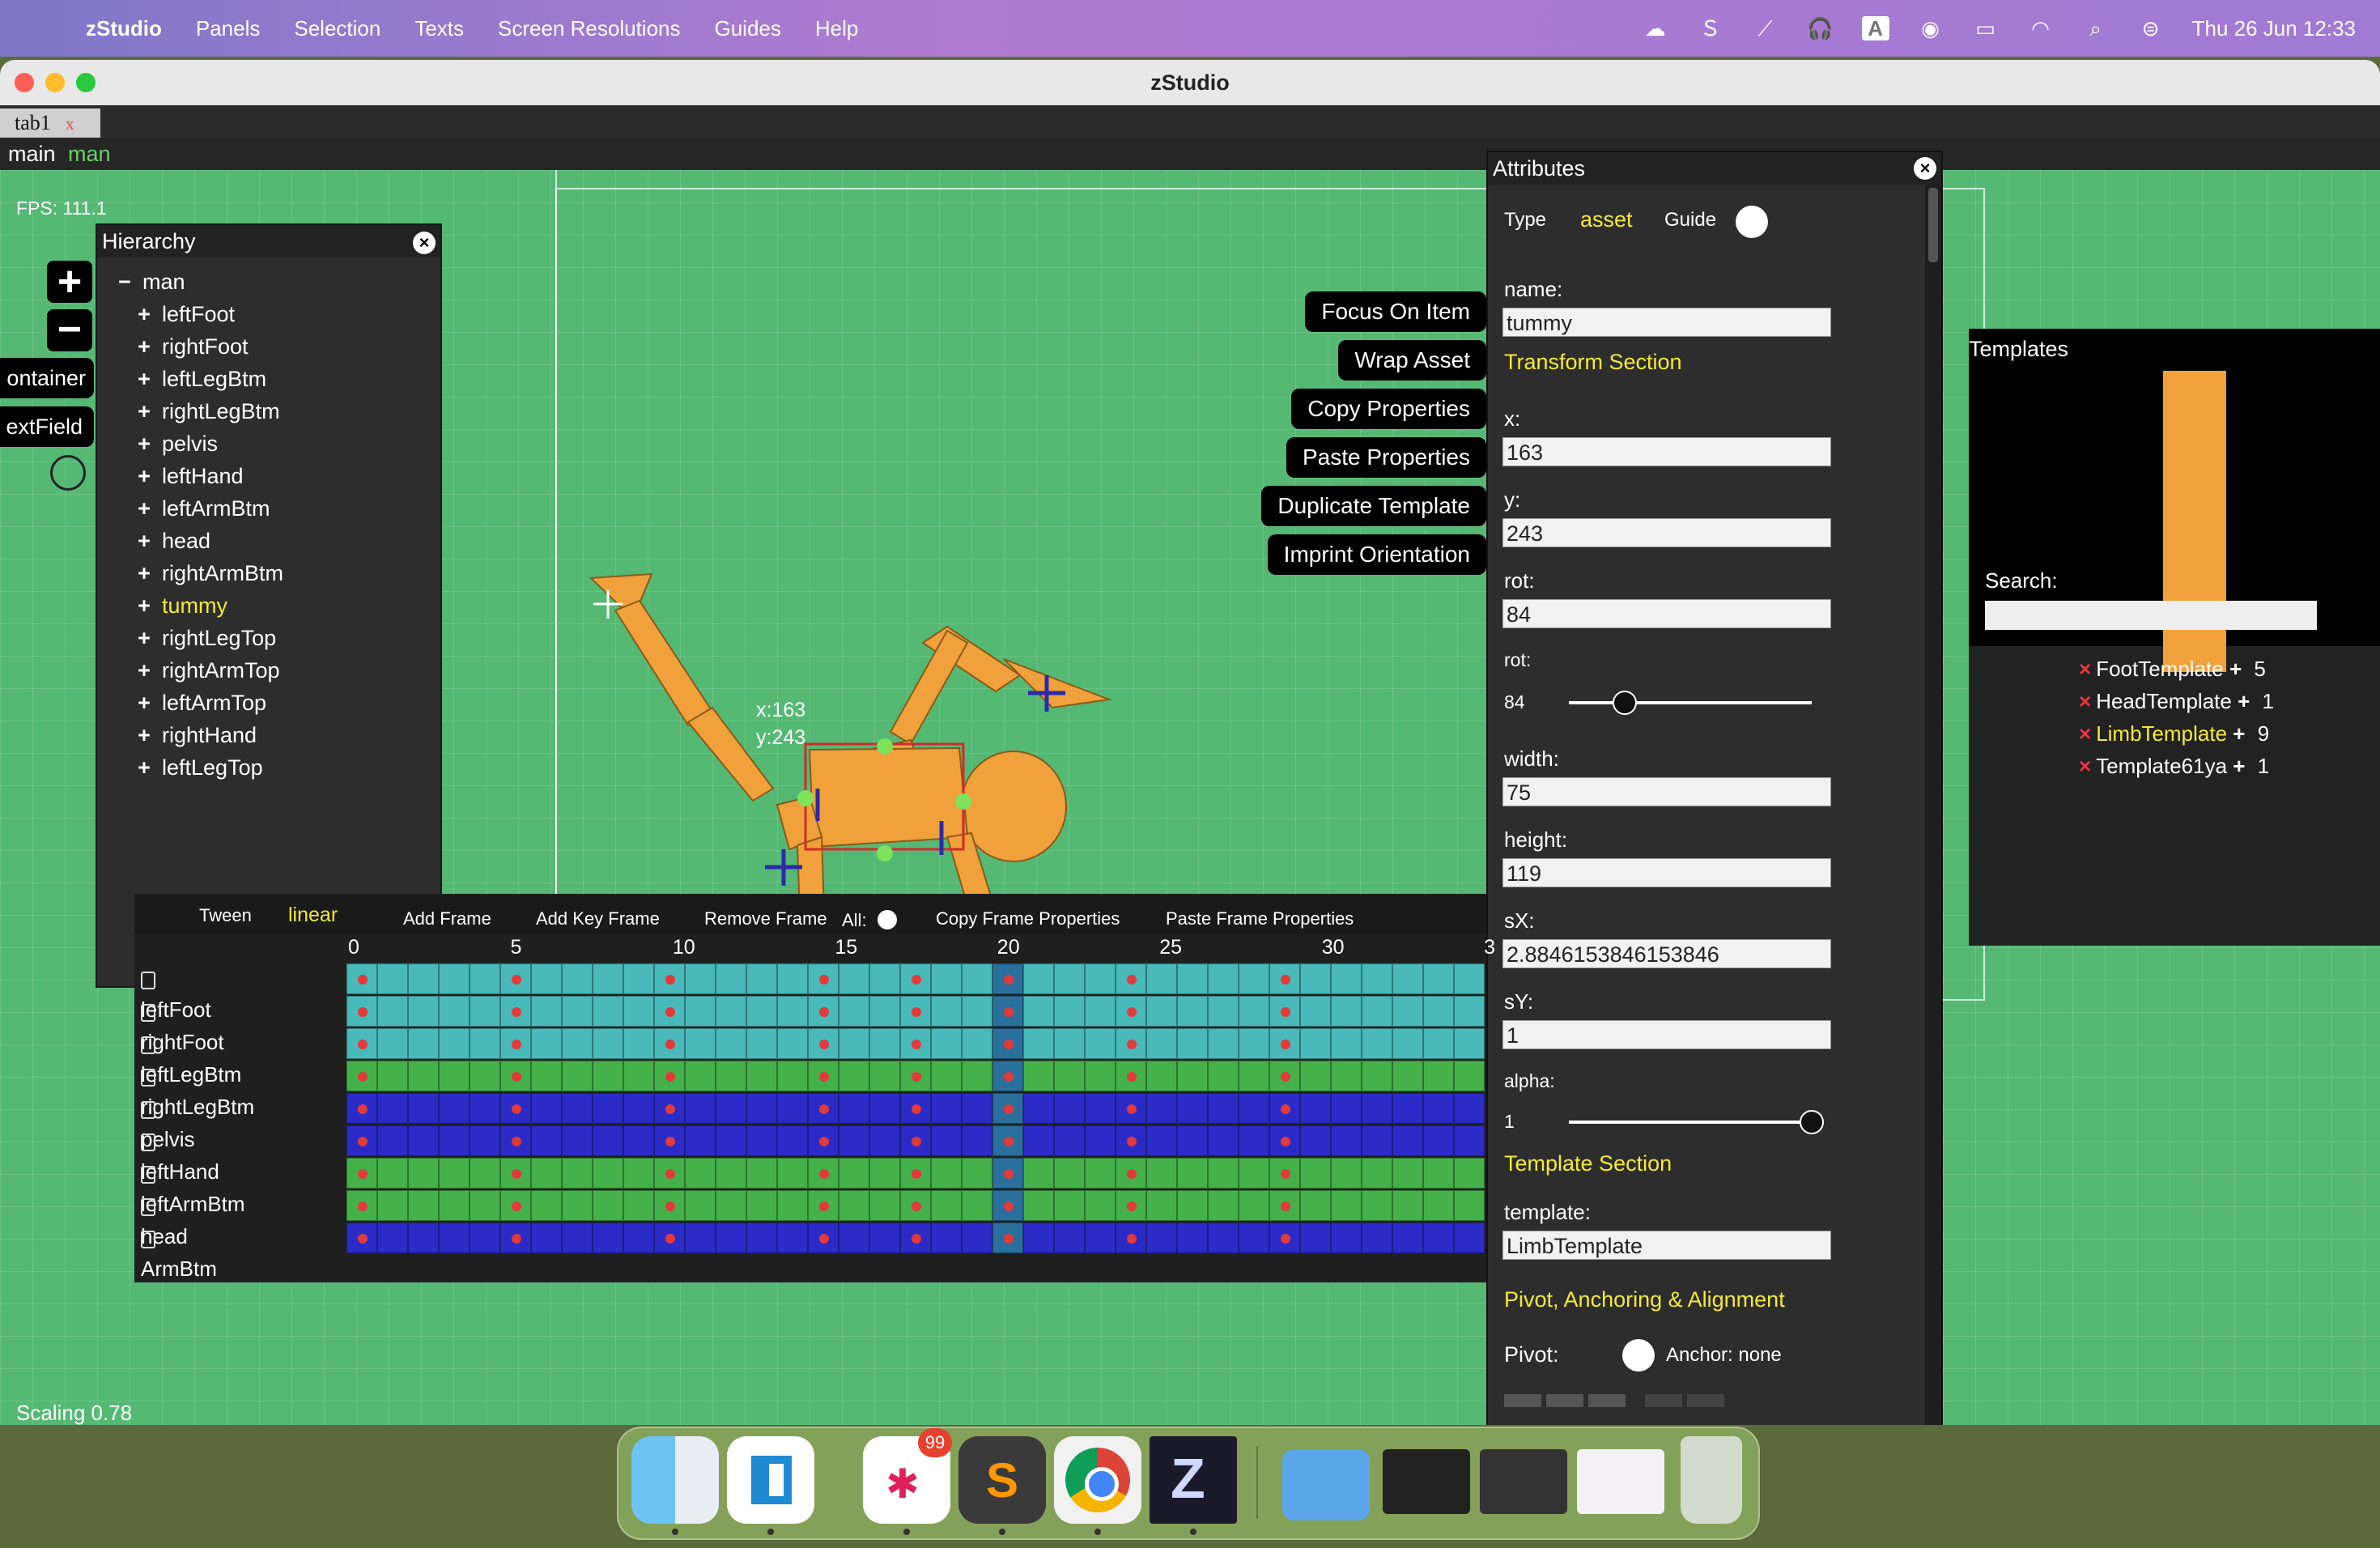 The width and height of the screenshot is (2380, 1548). What do you see at coordinates (277, 767) in the screenshot?
I see `tree-item-leftLegTop: + leftLegTop` at bounding box center [277, 767].